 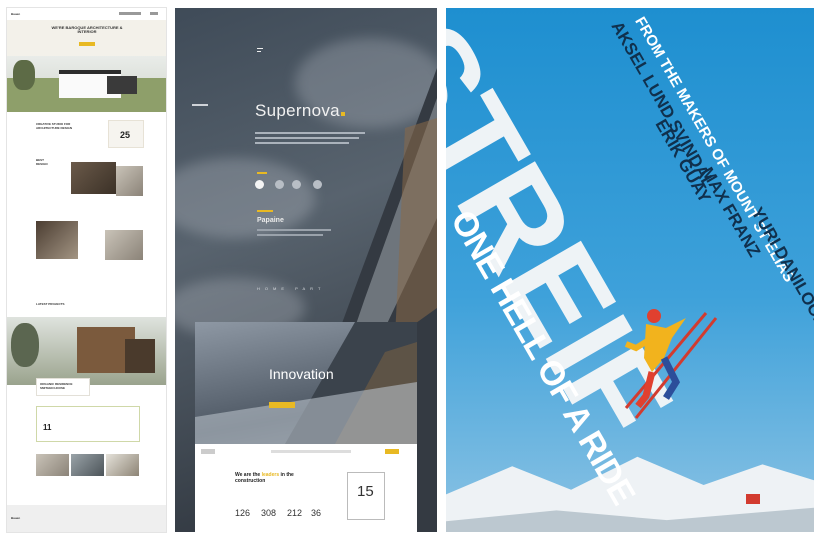 I want to click on supernova-title: Supernova, so click(x=300, y=111).